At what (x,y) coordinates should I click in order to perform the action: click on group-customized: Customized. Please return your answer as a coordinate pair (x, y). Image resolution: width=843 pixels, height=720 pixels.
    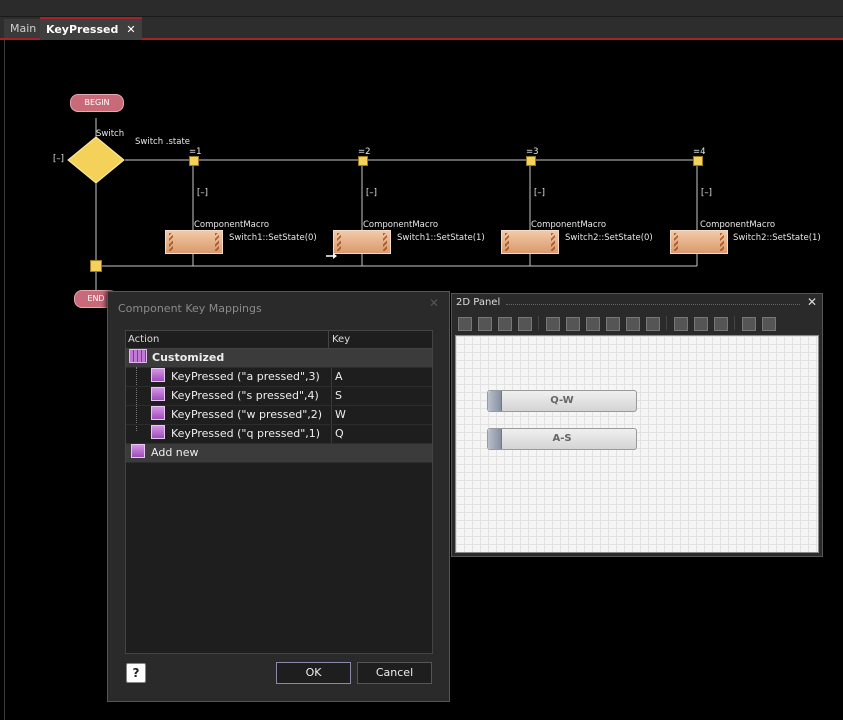
    Looking at the image, I should click on (279, 358).